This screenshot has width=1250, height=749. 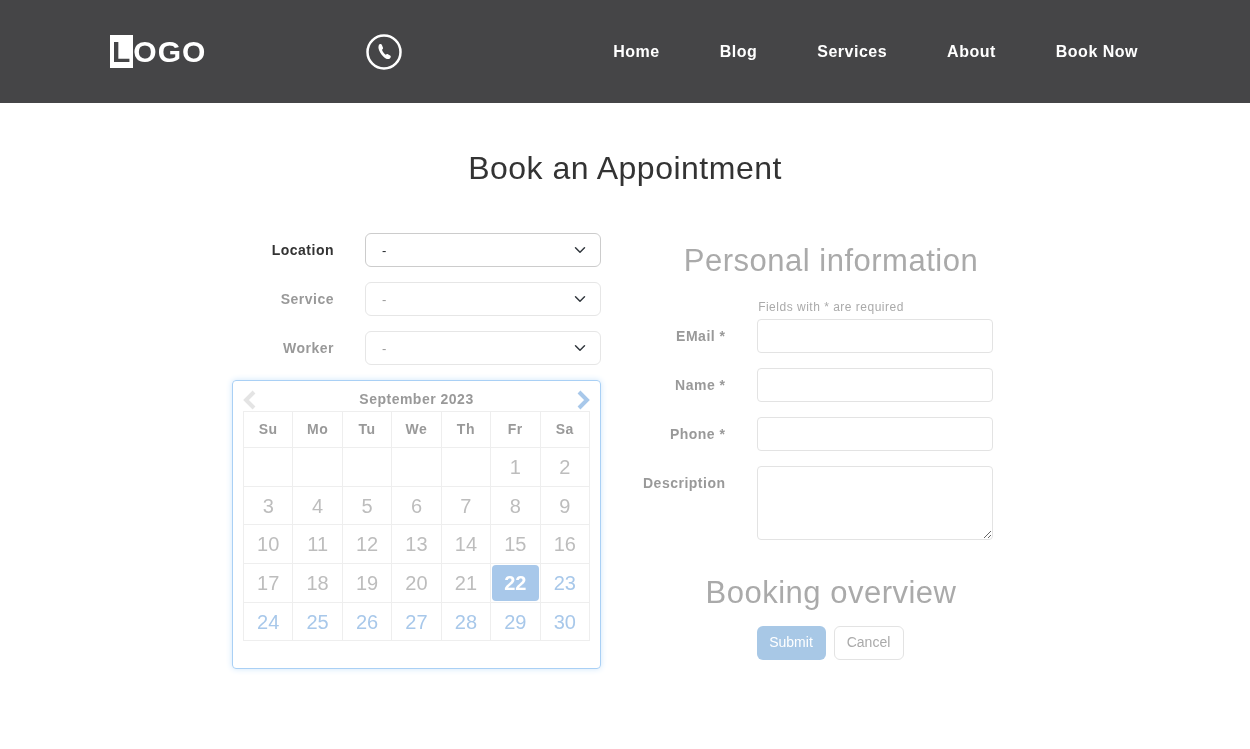 What do you see at coordinates (416, 544) in the screenshot?
I see `calendar-day: 13` at bounding box center [416, 544].